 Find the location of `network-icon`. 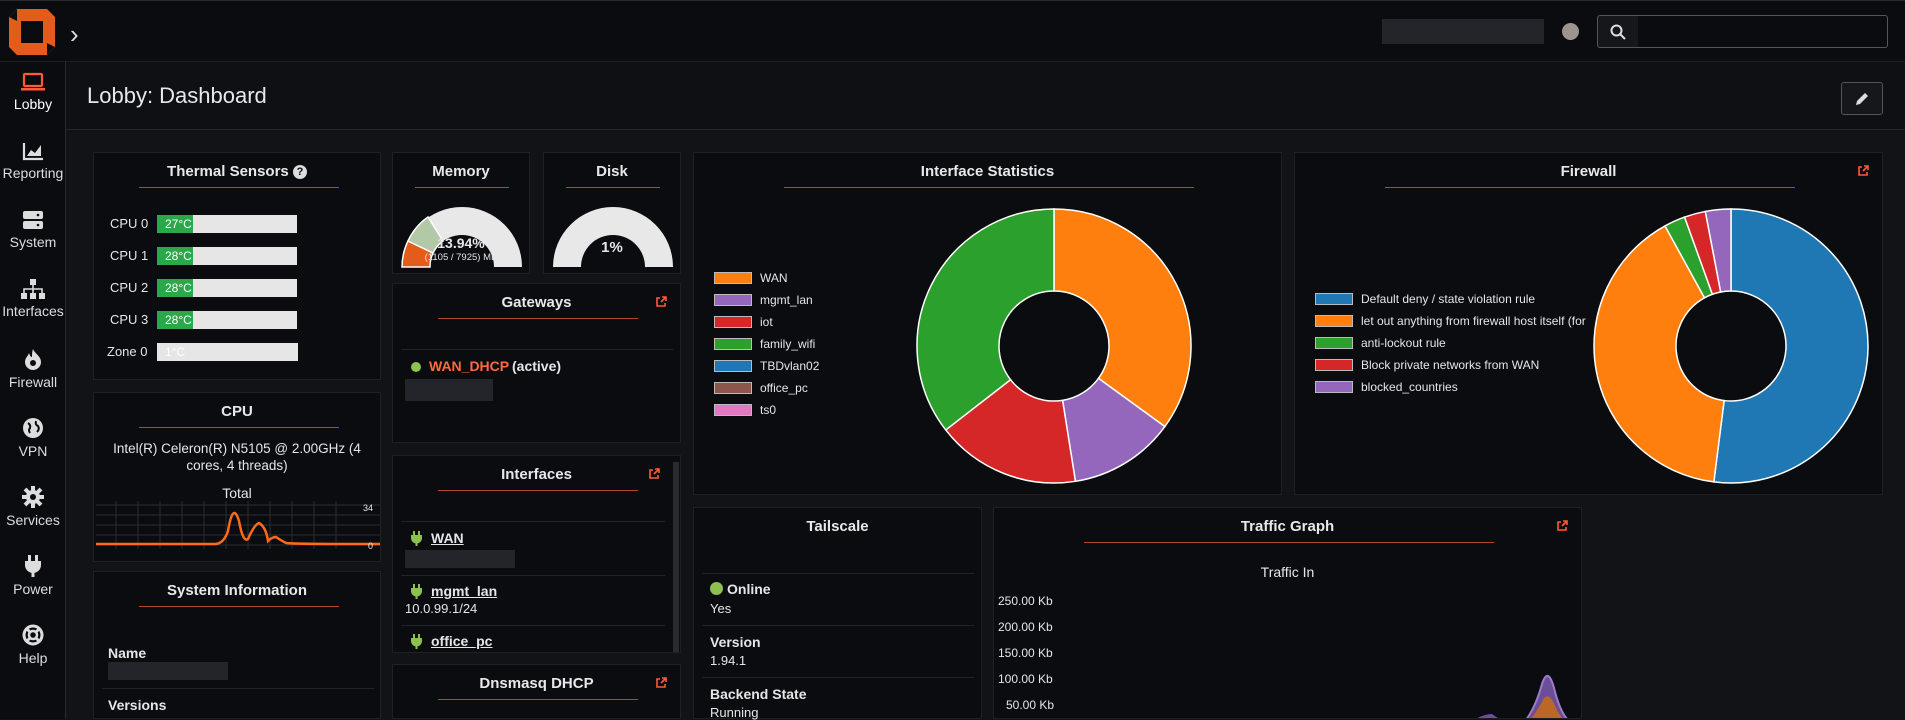

network-icon is located at coordinates (33, 289).